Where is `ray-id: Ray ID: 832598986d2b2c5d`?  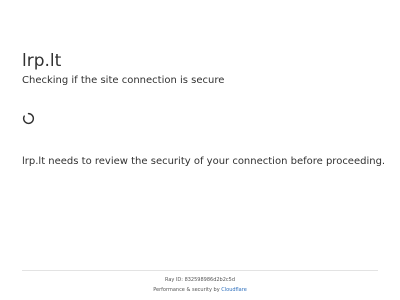
ray-id: Ray ID: 832598986d2b2c5d is located at coordinates (200, 280).